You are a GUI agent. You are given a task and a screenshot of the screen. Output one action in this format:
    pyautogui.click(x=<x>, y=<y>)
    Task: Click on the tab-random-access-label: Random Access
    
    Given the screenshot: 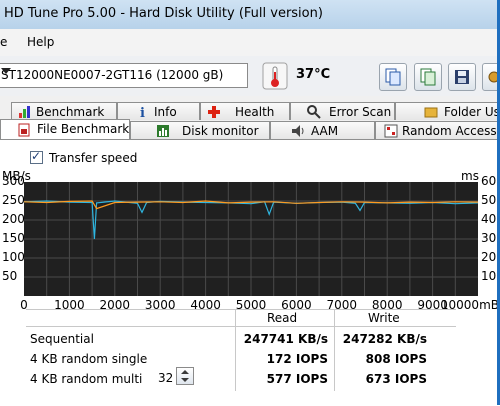 What is the action you would take?
    pyautogui.click(x=449, y=131)
    